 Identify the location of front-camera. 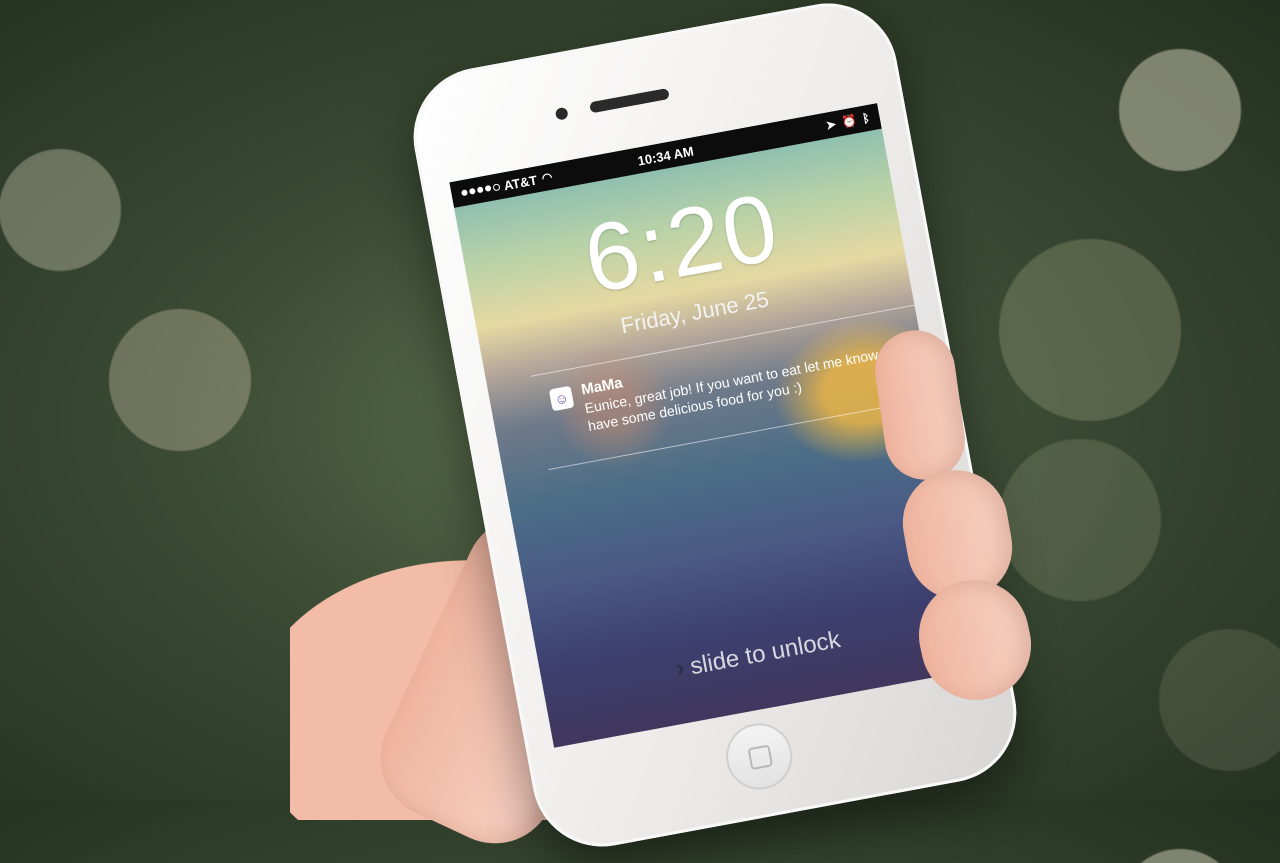
(561, 113).